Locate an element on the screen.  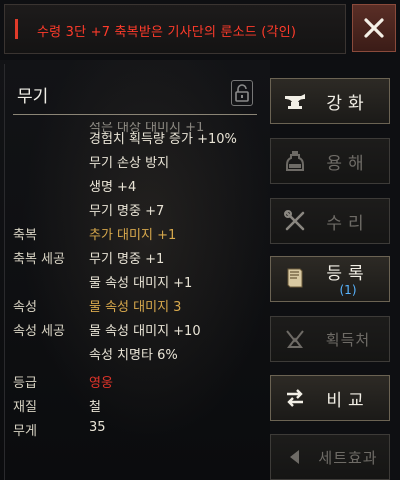
dismantle-label: 용해 is located at coordinates (348, 163).